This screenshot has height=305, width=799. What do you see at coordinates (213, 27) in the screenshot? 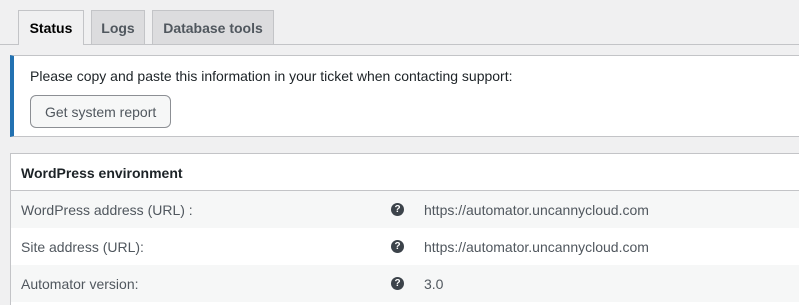
I see `tab-database-tools: Database tools` at bounding box center [213, 27].